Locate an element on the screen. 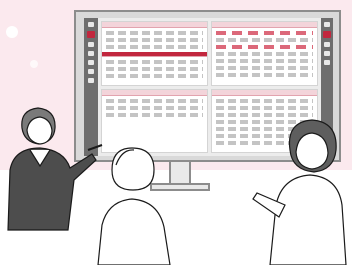 The height and width of the screenshot is (265, 352). man-center-figure is located at coordinates (134, 206).